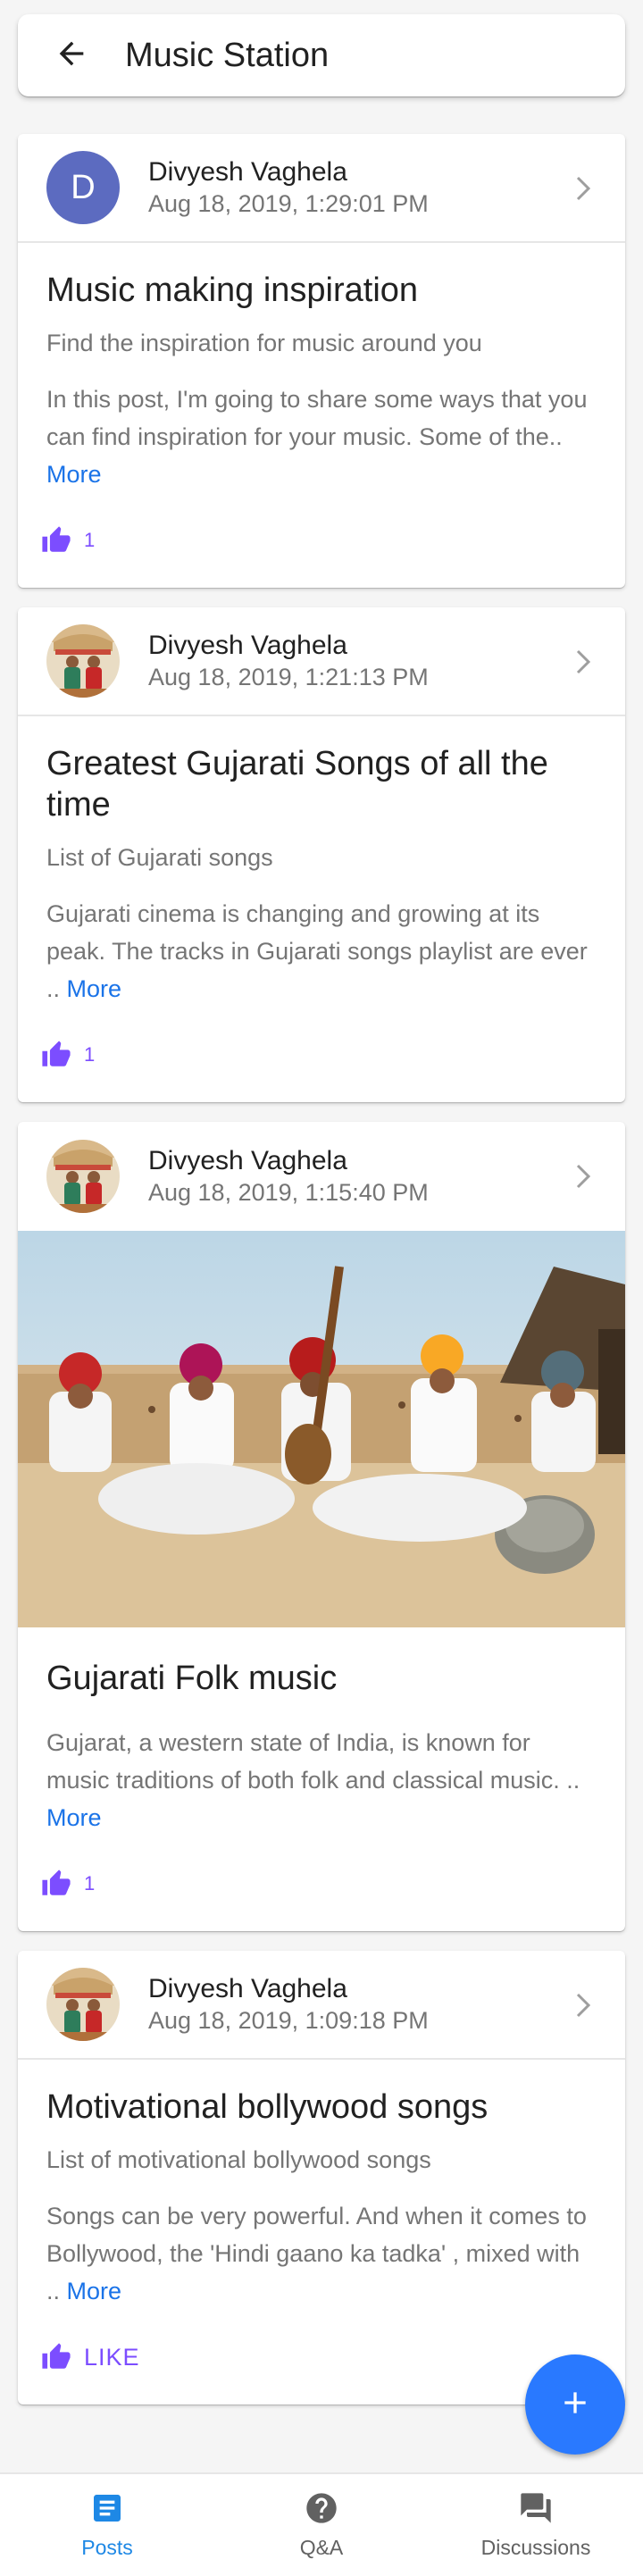 This screenshot has width=643, height=2576. What do you see at coordinates (112, 2357) in the screenshot?
I see `like-label: LIKE` at bounding box center [112, 2357].